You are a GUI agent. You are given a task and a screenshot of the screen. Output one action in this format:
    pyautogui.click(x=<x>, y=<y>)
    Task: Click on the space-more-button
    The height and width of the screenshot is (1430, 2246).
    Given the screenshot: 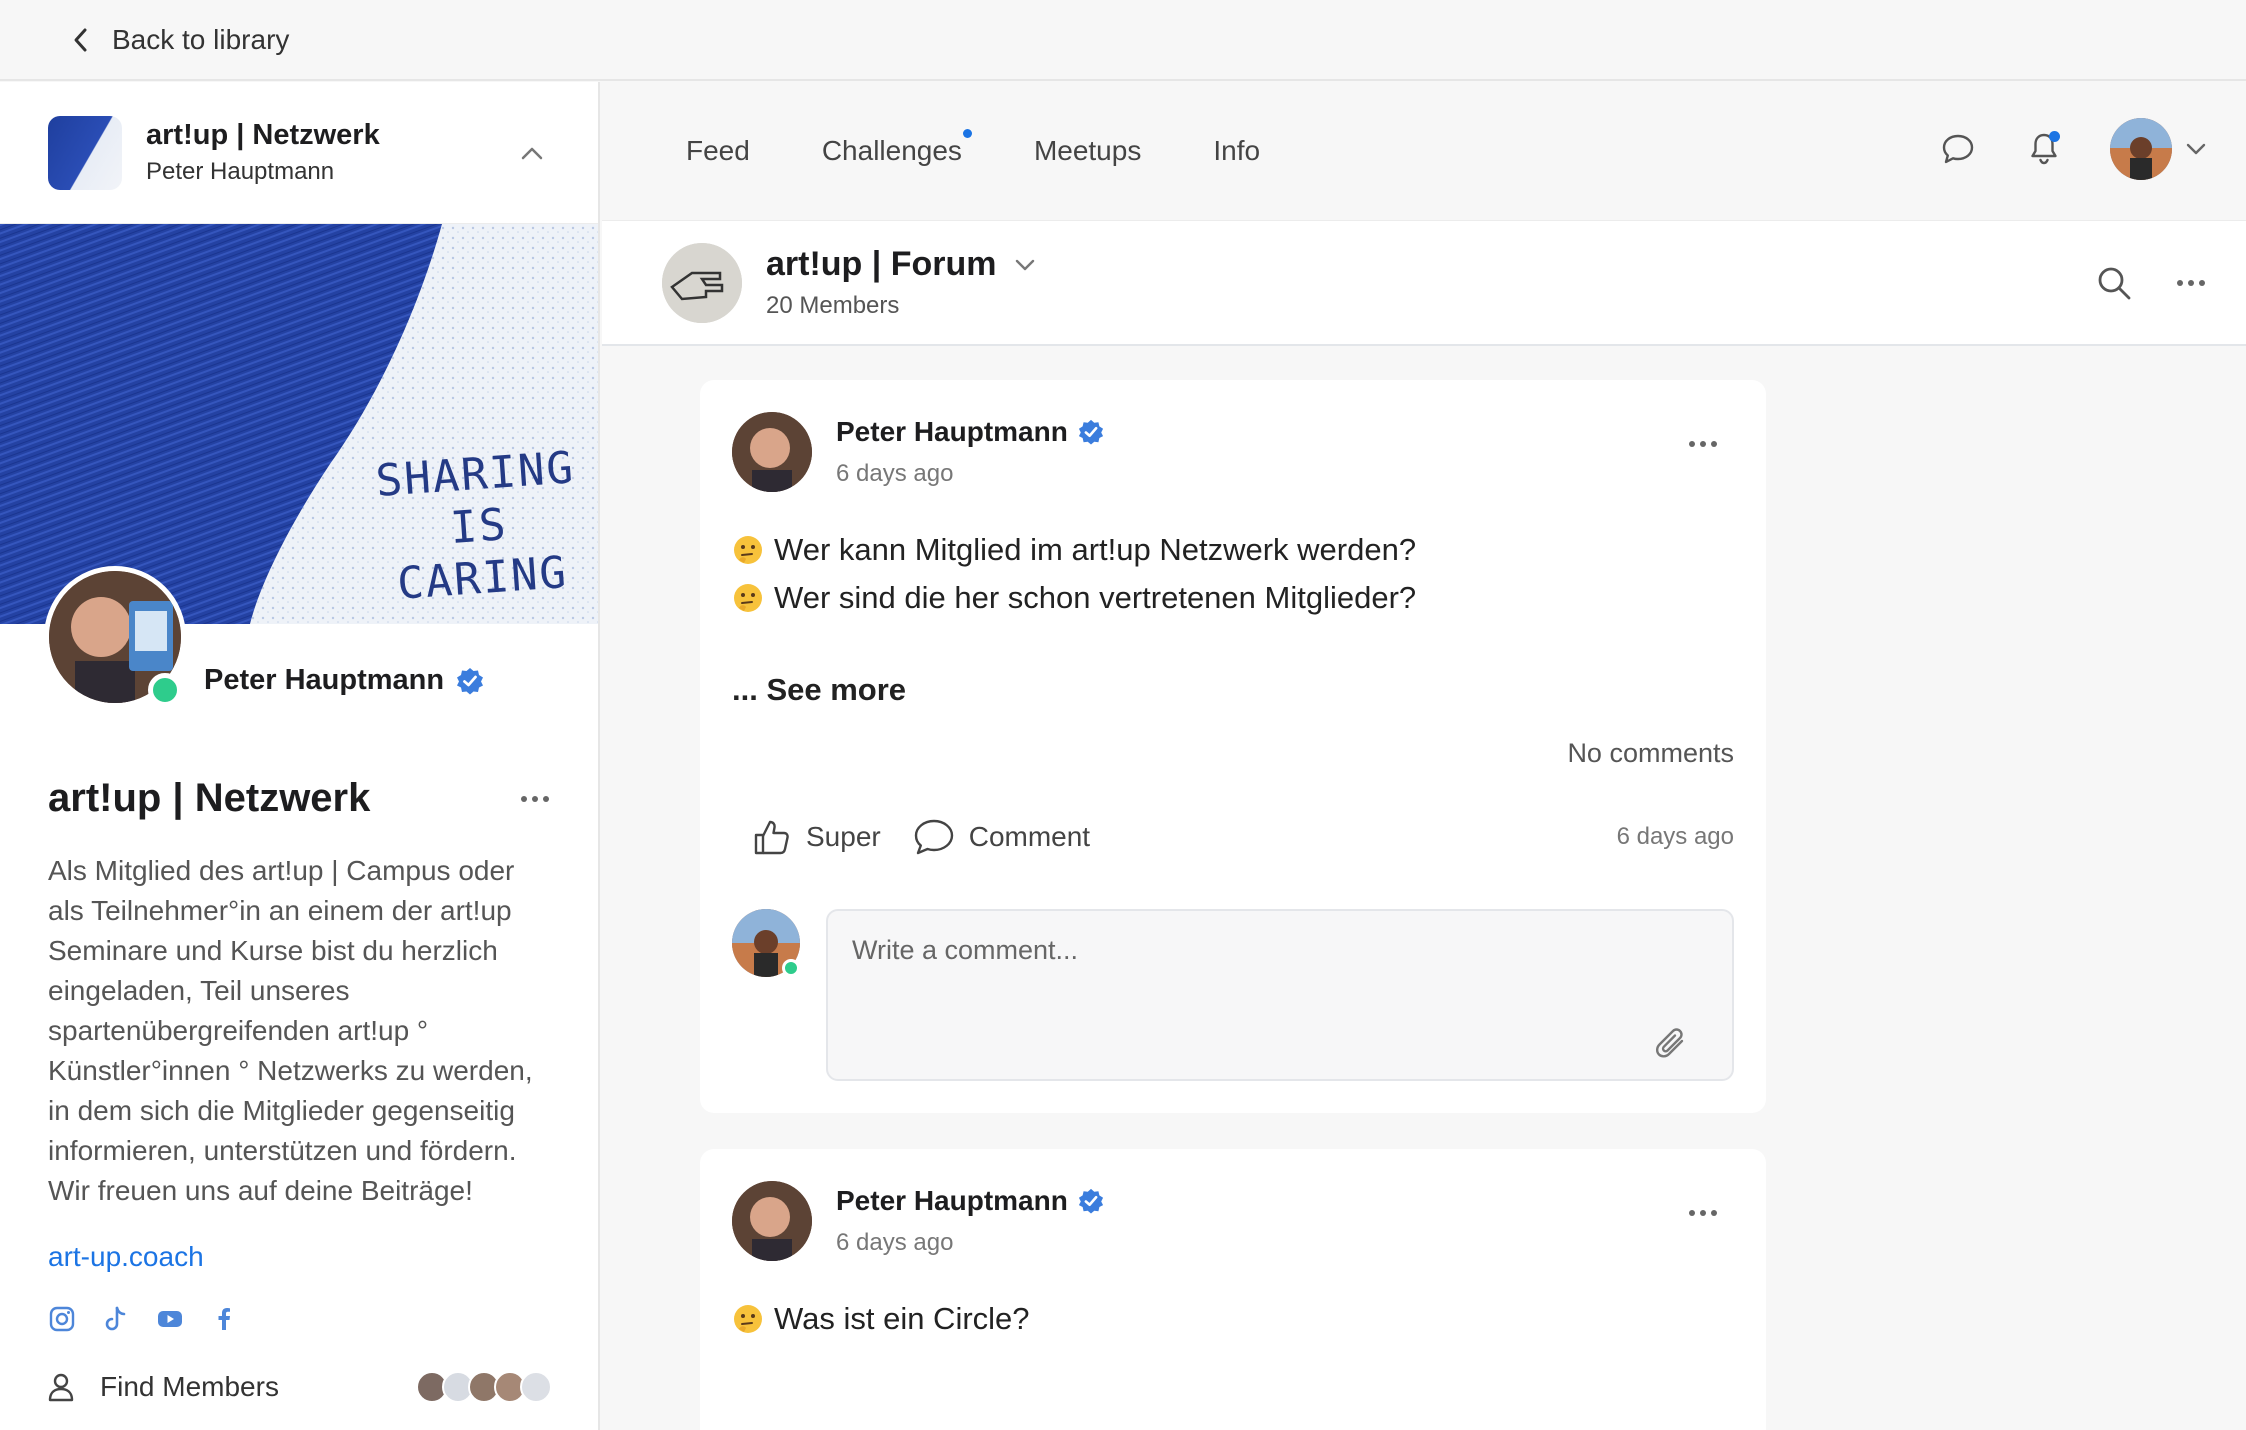 What is the action you would take?
    pyautogui.click(x=2191, y=283)
    